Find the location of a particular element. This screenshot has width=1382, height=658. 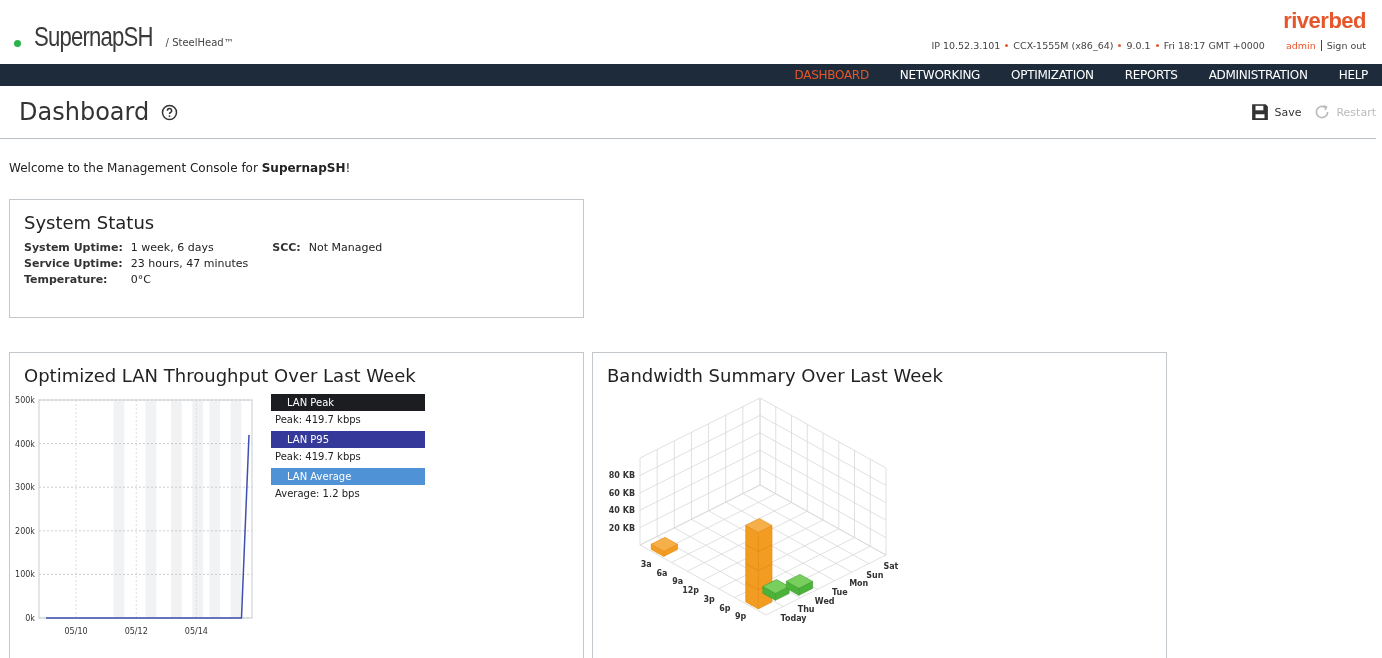

day-label: Tue is located at coordinates (840, 592).